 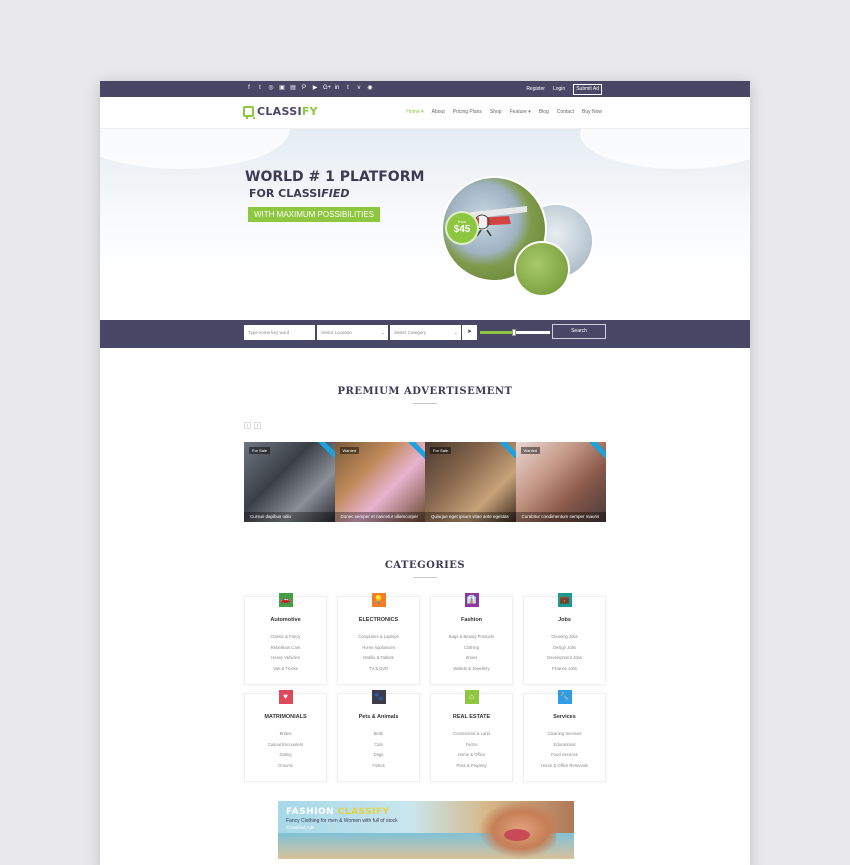 What do you see at coordinates (425, 332) in the screenshot?
I see `category-select: Select Category ⌄` at bounding box center [425, 332].